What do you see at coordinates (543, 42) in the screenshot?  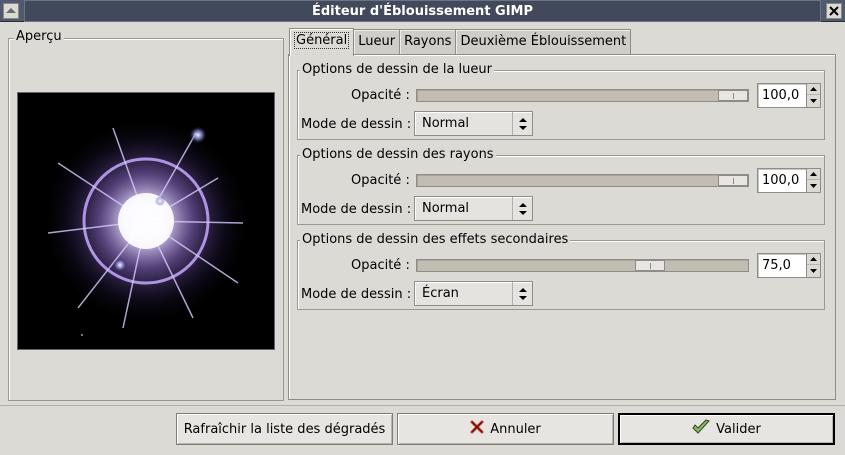 I see `tab-deuxieme-eblouissement: Deuxième Éblouissement` at bounding box center [543, 42].